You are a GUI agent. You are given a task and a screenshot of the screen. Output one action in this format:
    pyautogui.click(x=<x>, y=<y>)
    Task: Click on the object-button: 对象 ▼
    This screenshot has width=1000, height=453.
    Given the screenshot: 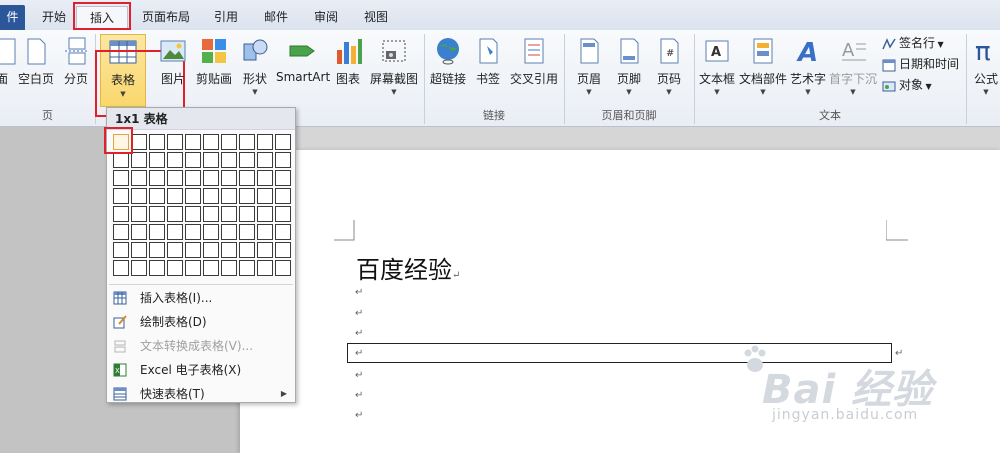 What is the action you would take?
    pyautogui.click(x=907, y=86)
    